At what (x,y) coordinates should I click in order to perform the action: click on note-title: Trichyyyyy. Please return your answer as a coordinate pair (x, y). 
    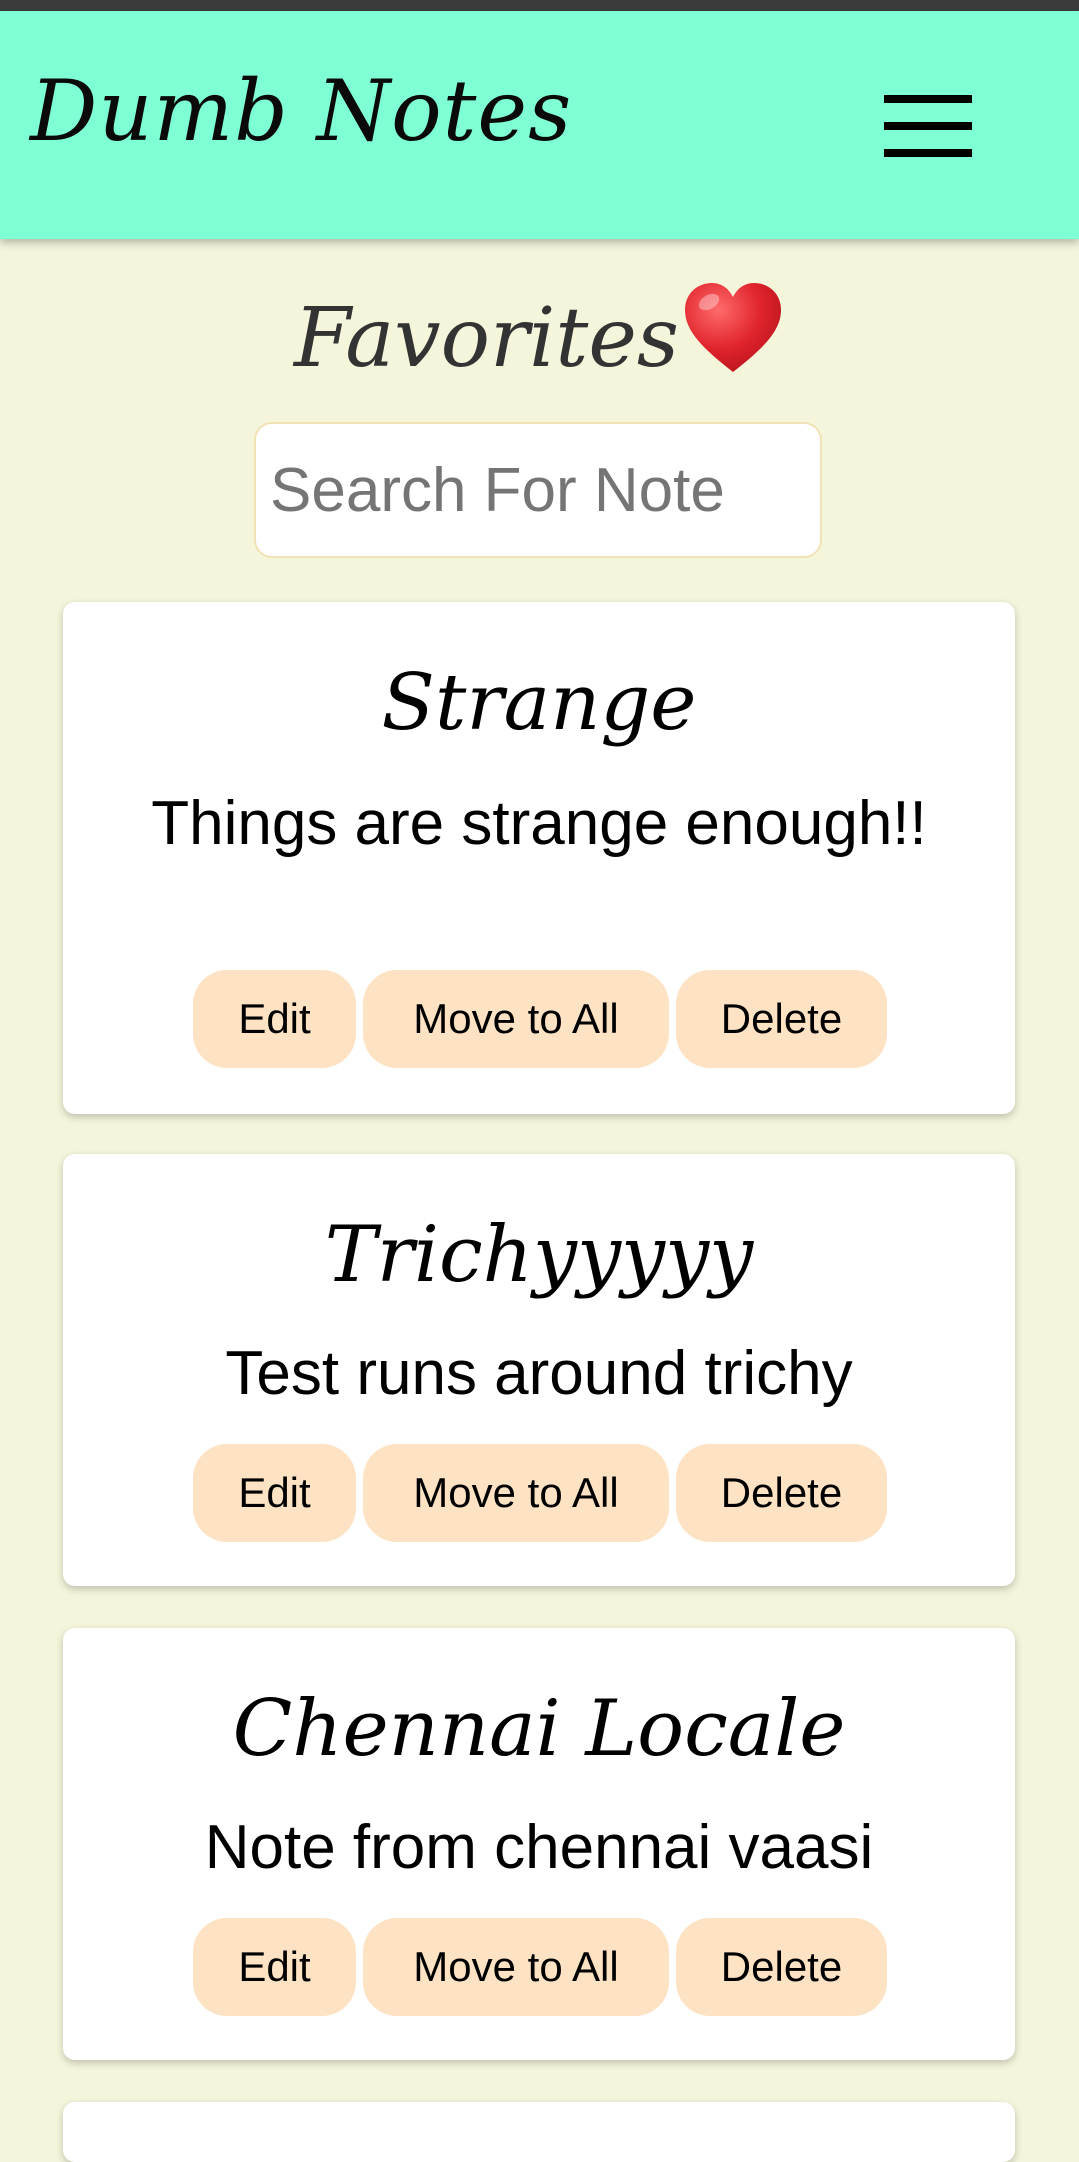
    Looking at the image, I should click on (539, 1255).